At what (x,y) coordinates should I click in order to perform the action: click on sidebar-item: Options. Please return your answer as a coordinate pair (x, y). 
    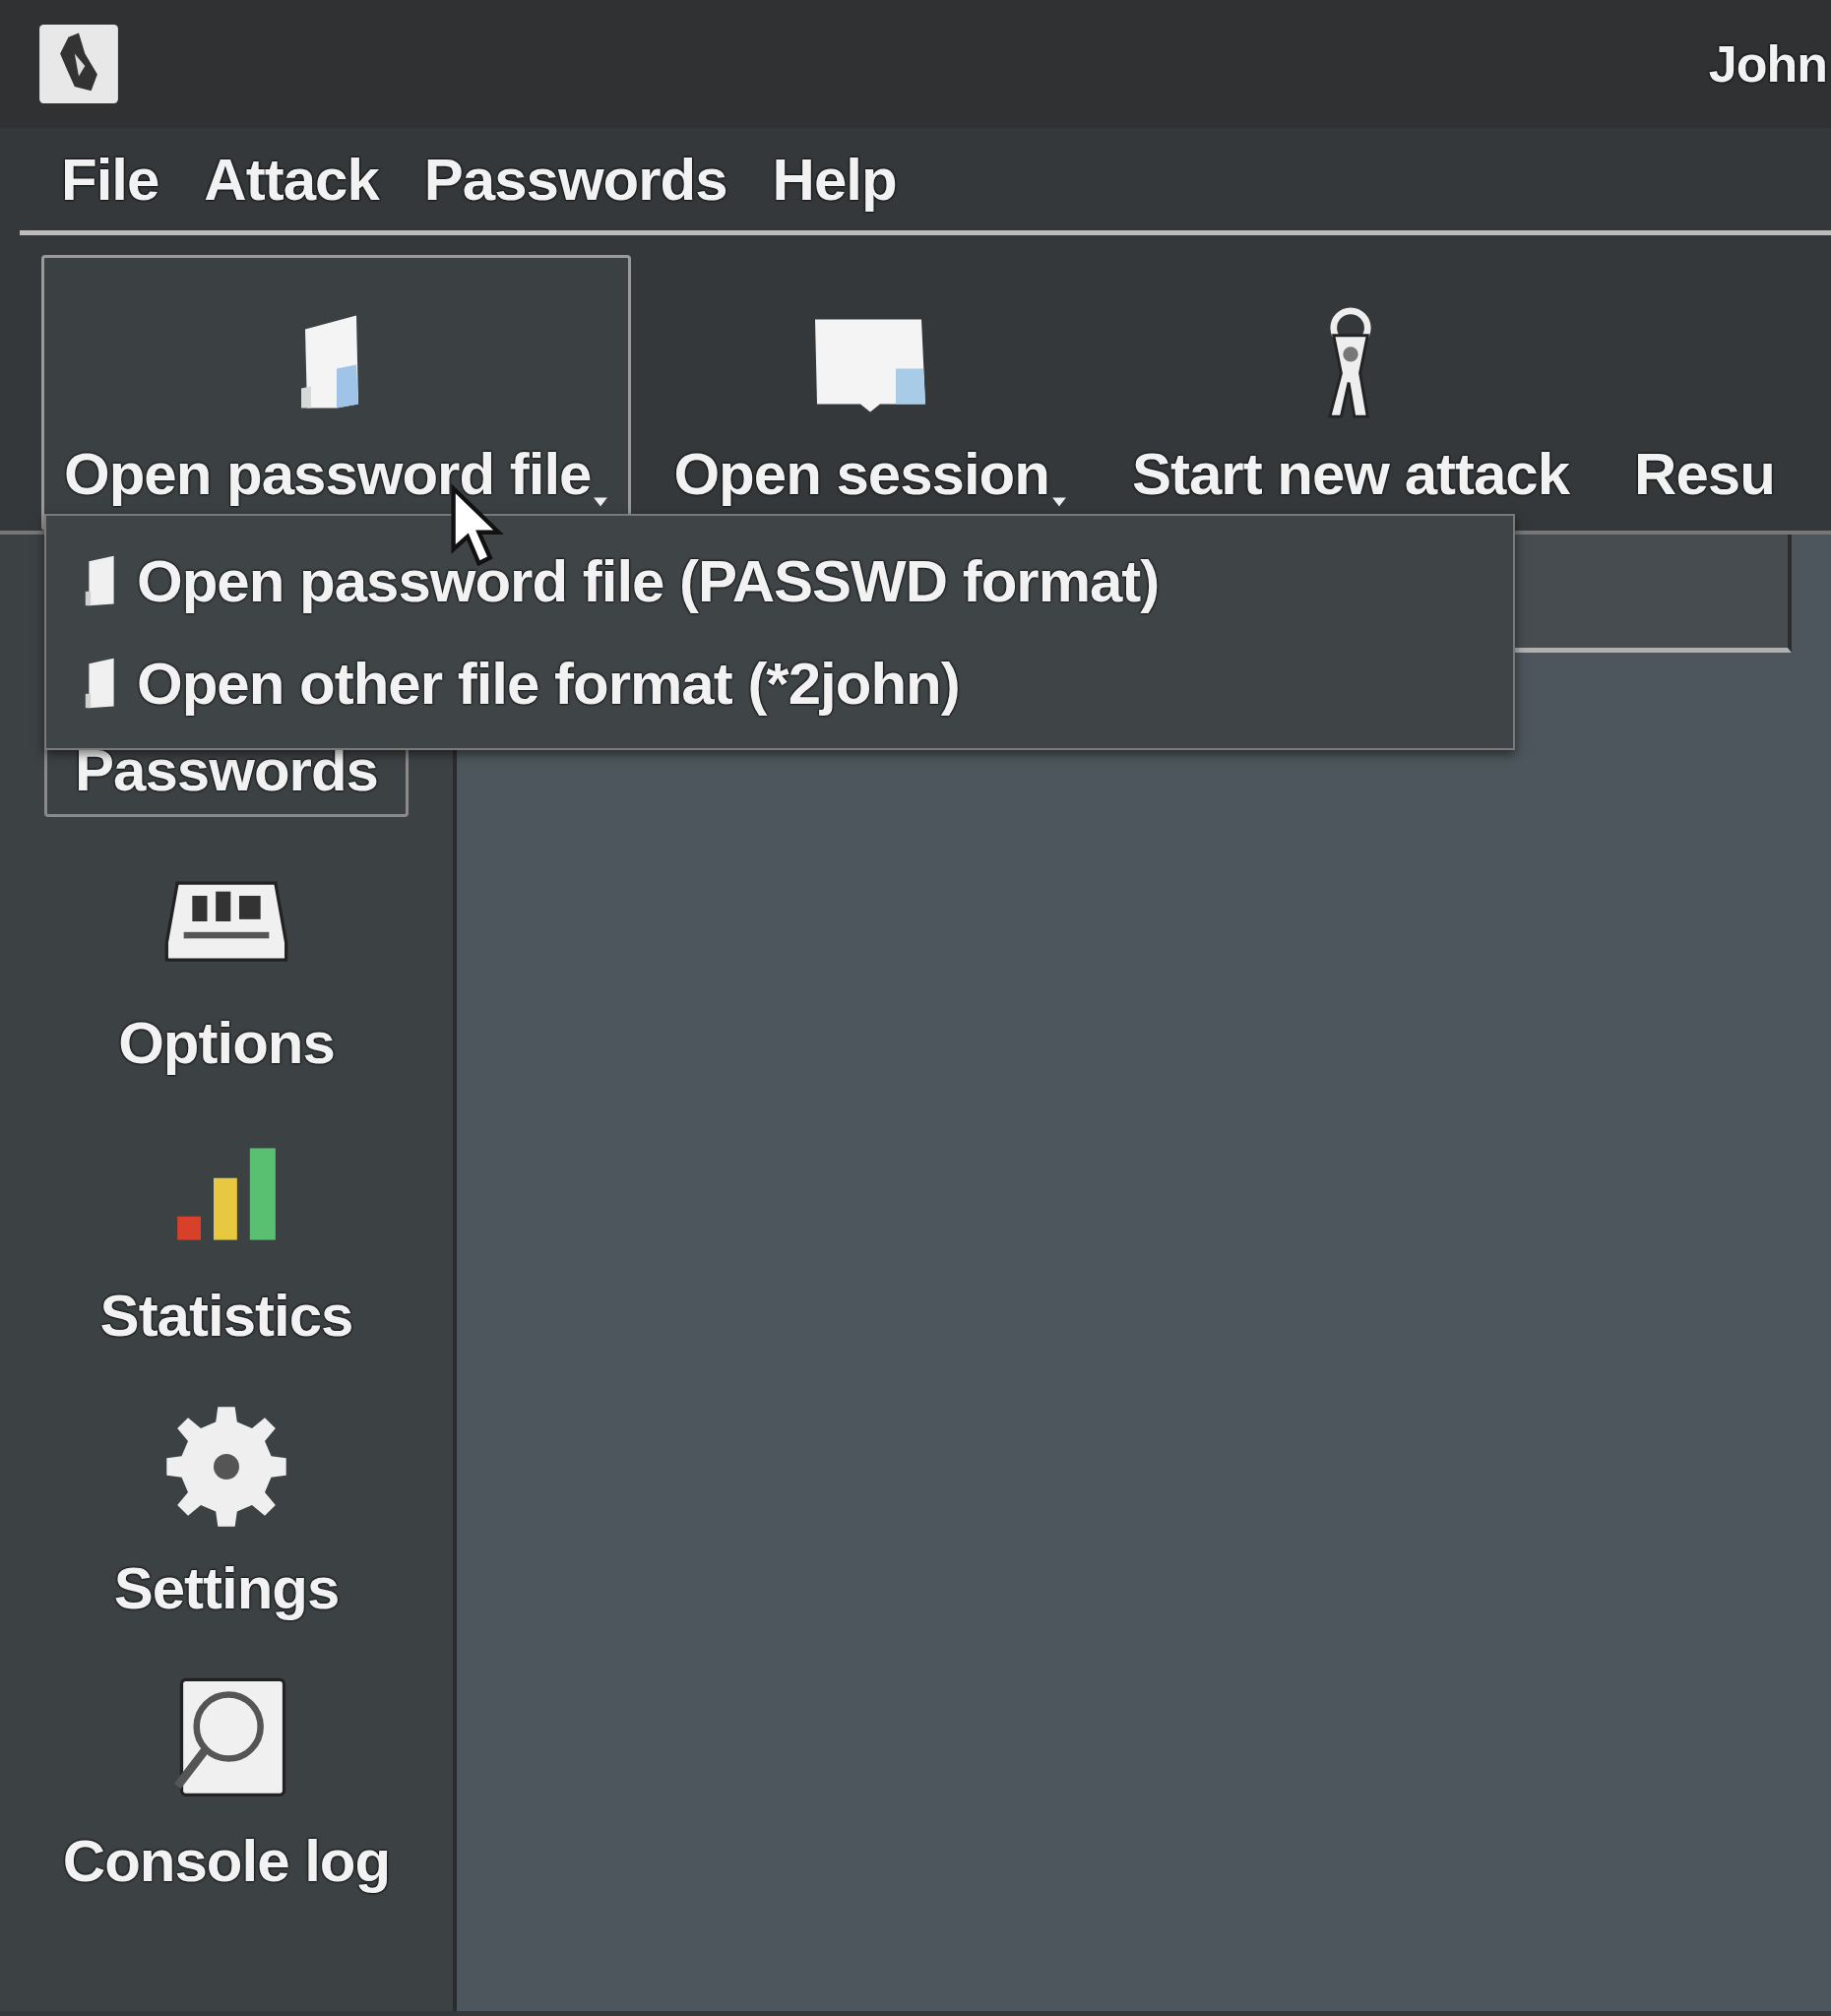
    Looking at the image, I should click on (226, 963).